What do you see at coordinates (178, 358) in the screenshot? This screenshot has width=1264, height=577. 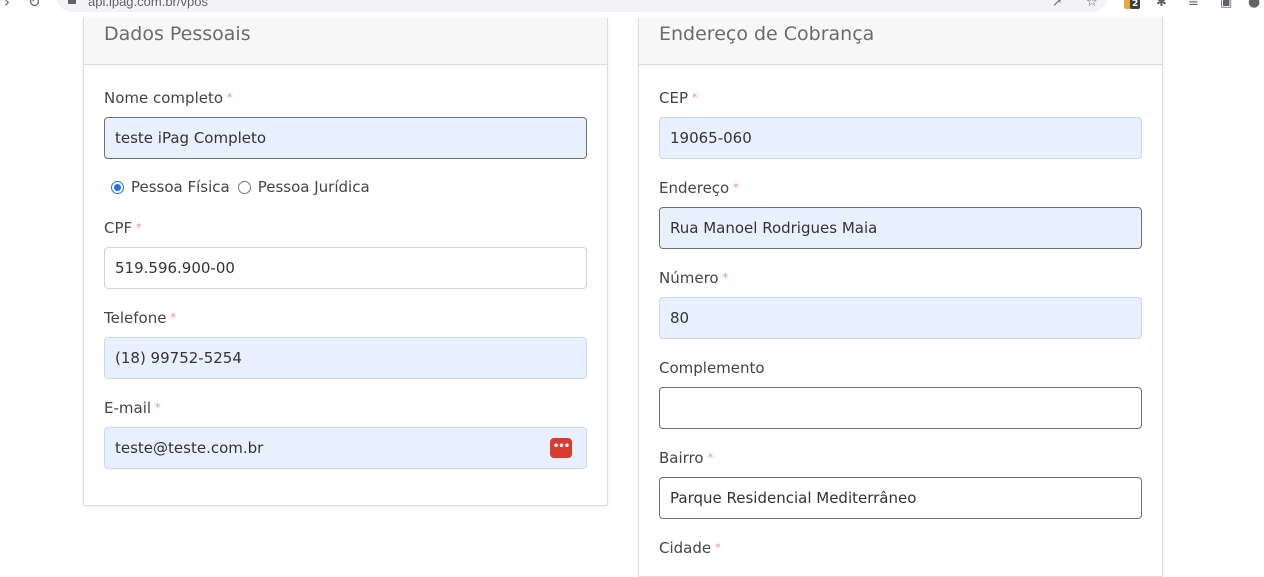 I see `phone-input-value: (18) 99752-5254` at bounding box center [178, 358].